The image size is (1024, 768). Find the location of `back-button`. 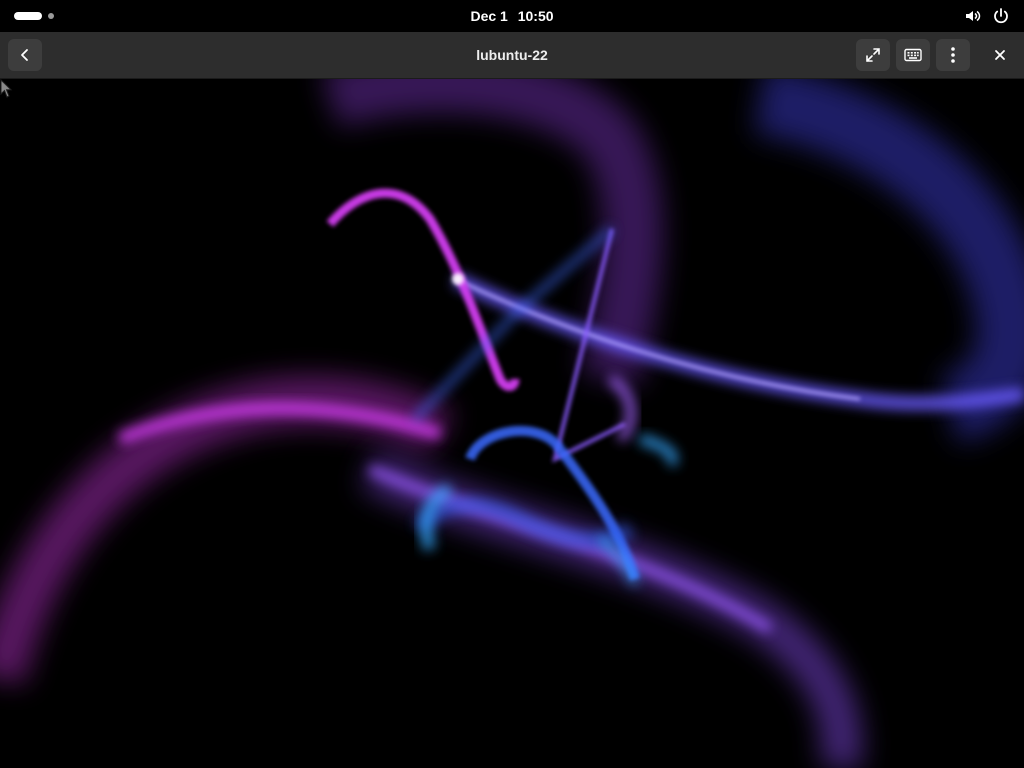

back-button is located at coordinates (25, 55).